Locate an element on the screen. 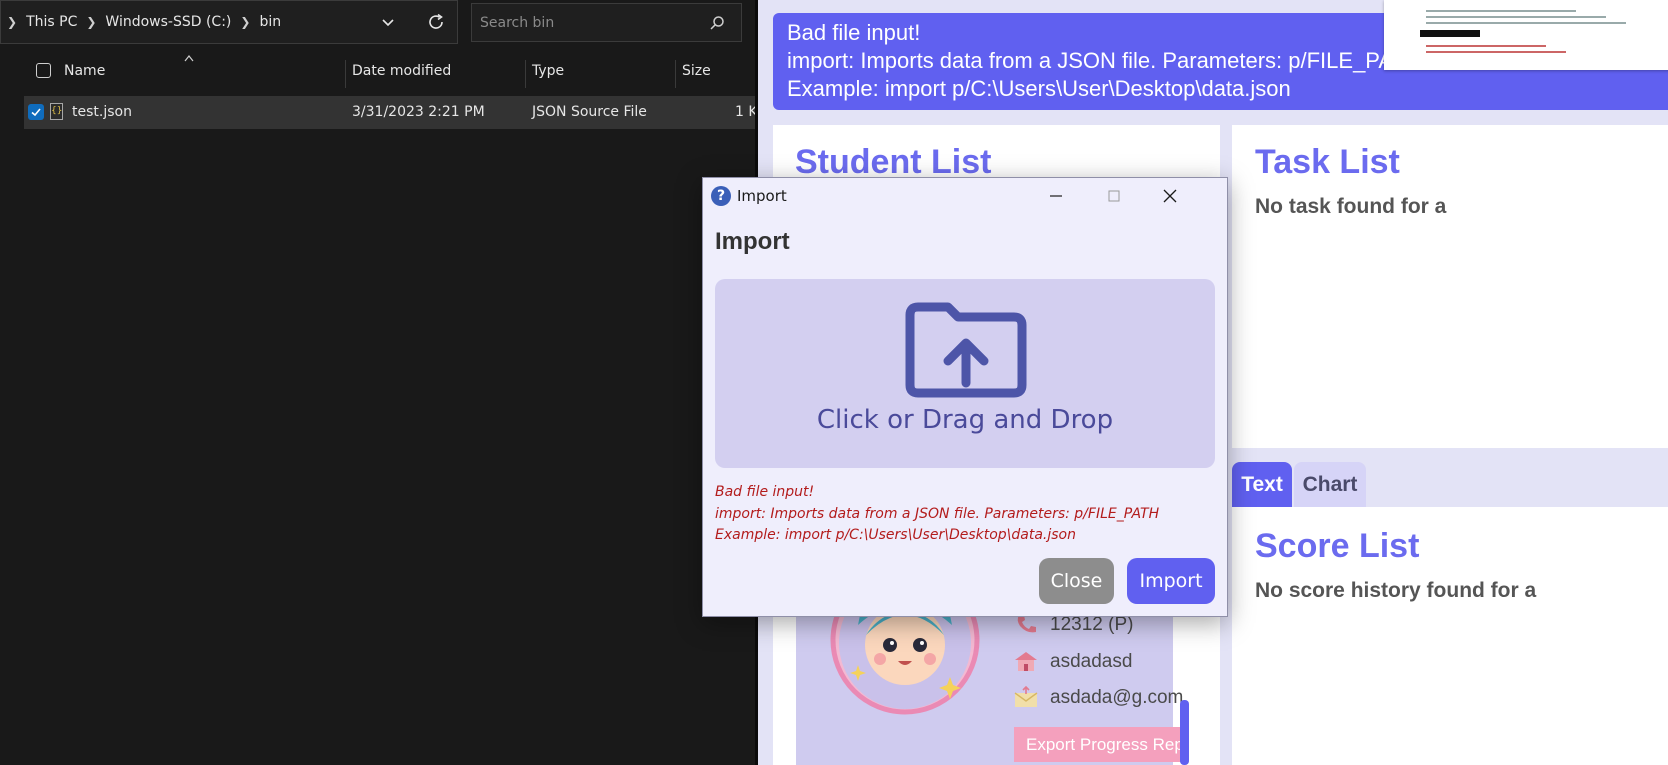  tab-chart: Chart is located at coordinates (1330, 484).